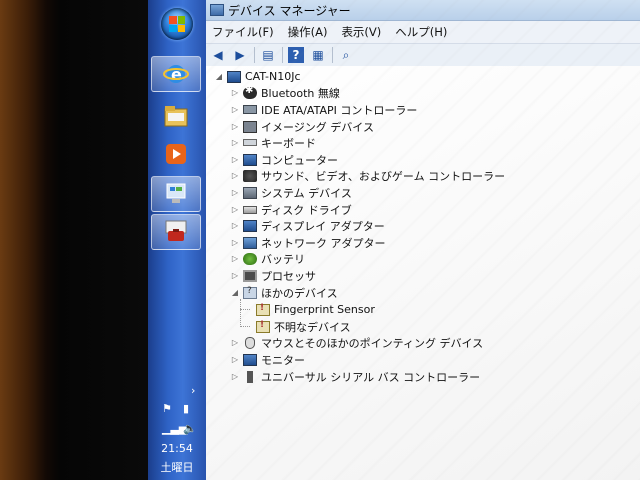  Describe the element at coordinates (177, 448) in the screenshot. I see `clock-time: 21:54` at that location.